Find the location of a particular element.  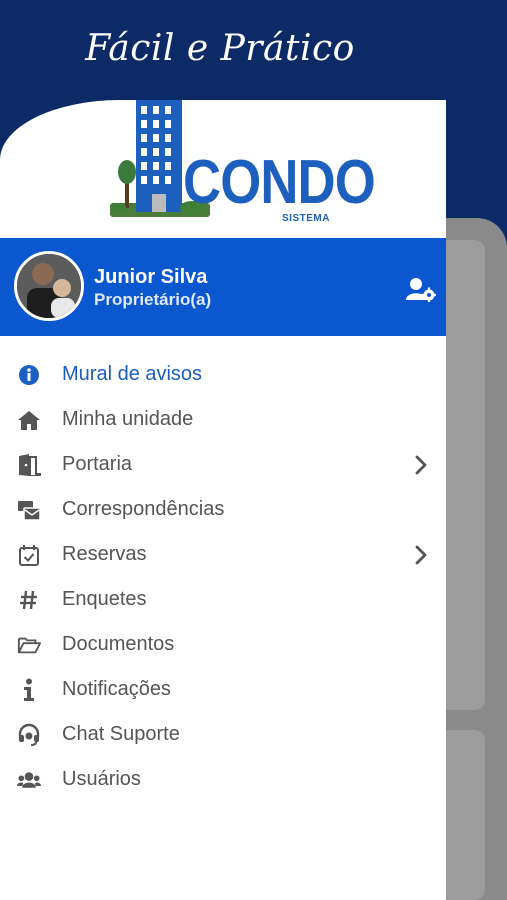

menu-item-reservas: Reservas is located at coordinates (223, 554).